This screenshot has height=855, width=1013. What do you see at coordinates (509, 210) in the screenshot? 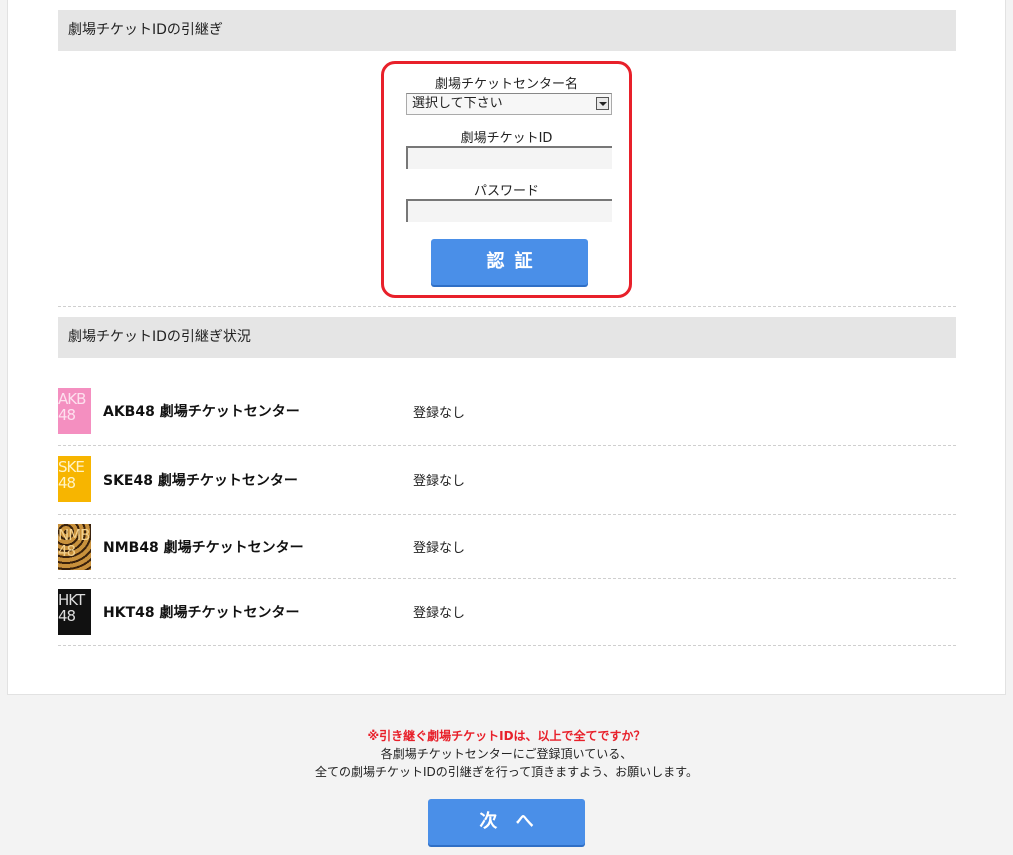
I see `password-input` at bounding box center [509, 210].